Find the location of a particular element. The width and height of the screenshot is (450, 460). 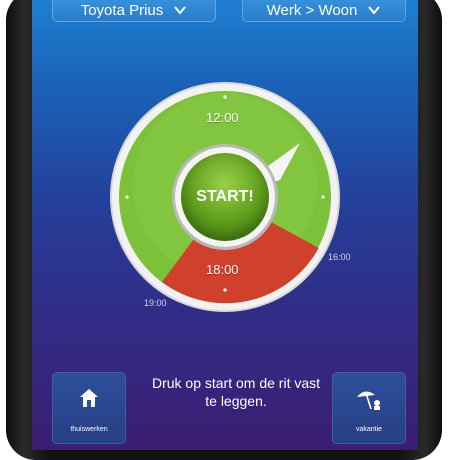

beach-umbrella-icon is located at coordinates (368, 400).